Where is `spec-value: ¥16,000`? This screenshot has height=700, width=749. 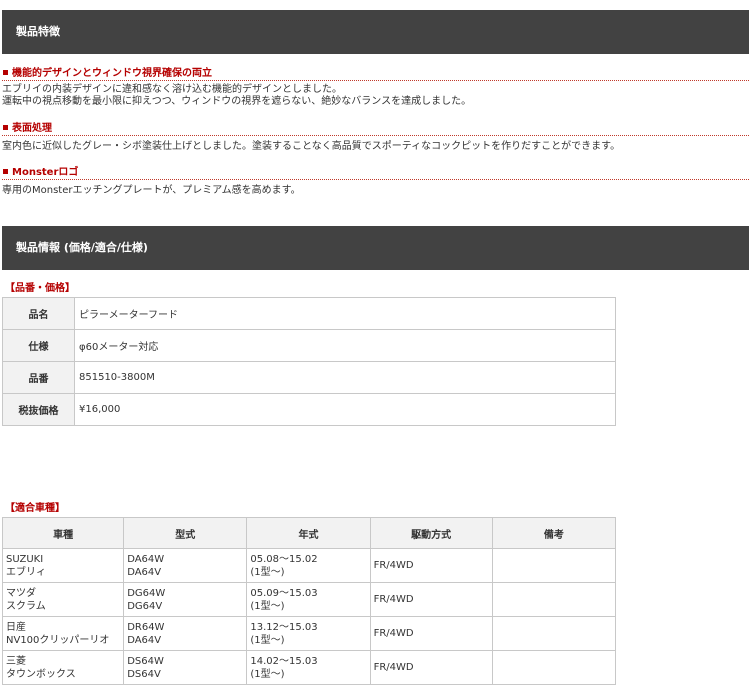 spec-value: ¥16,000 is located at coordinates (345, 409).